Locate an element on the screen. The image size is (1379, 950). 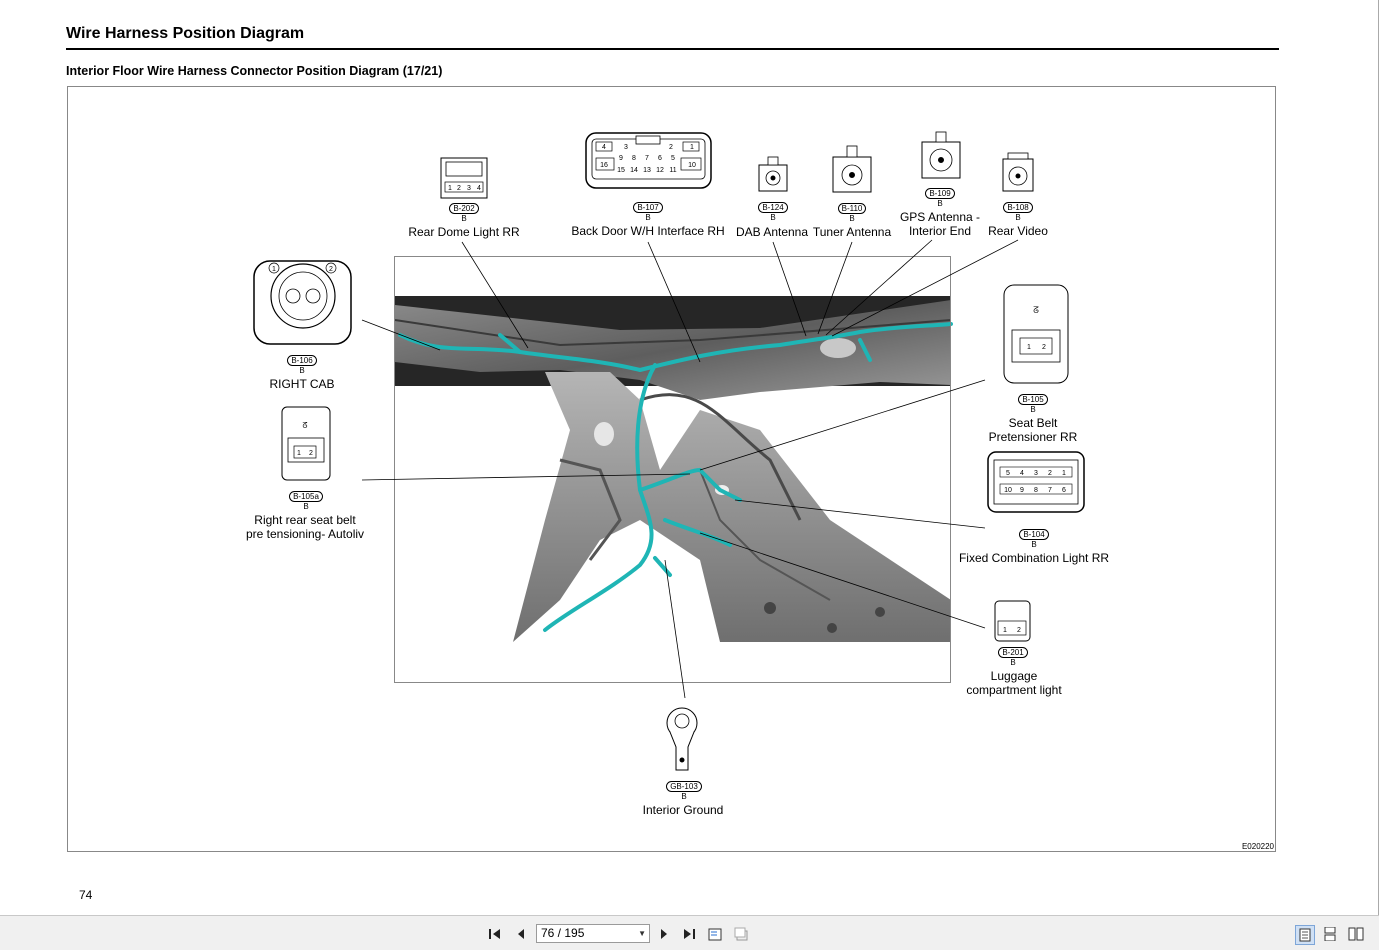
label-rear-dome-light: Rear Dome Light RR is located at coordinates (464, 232).